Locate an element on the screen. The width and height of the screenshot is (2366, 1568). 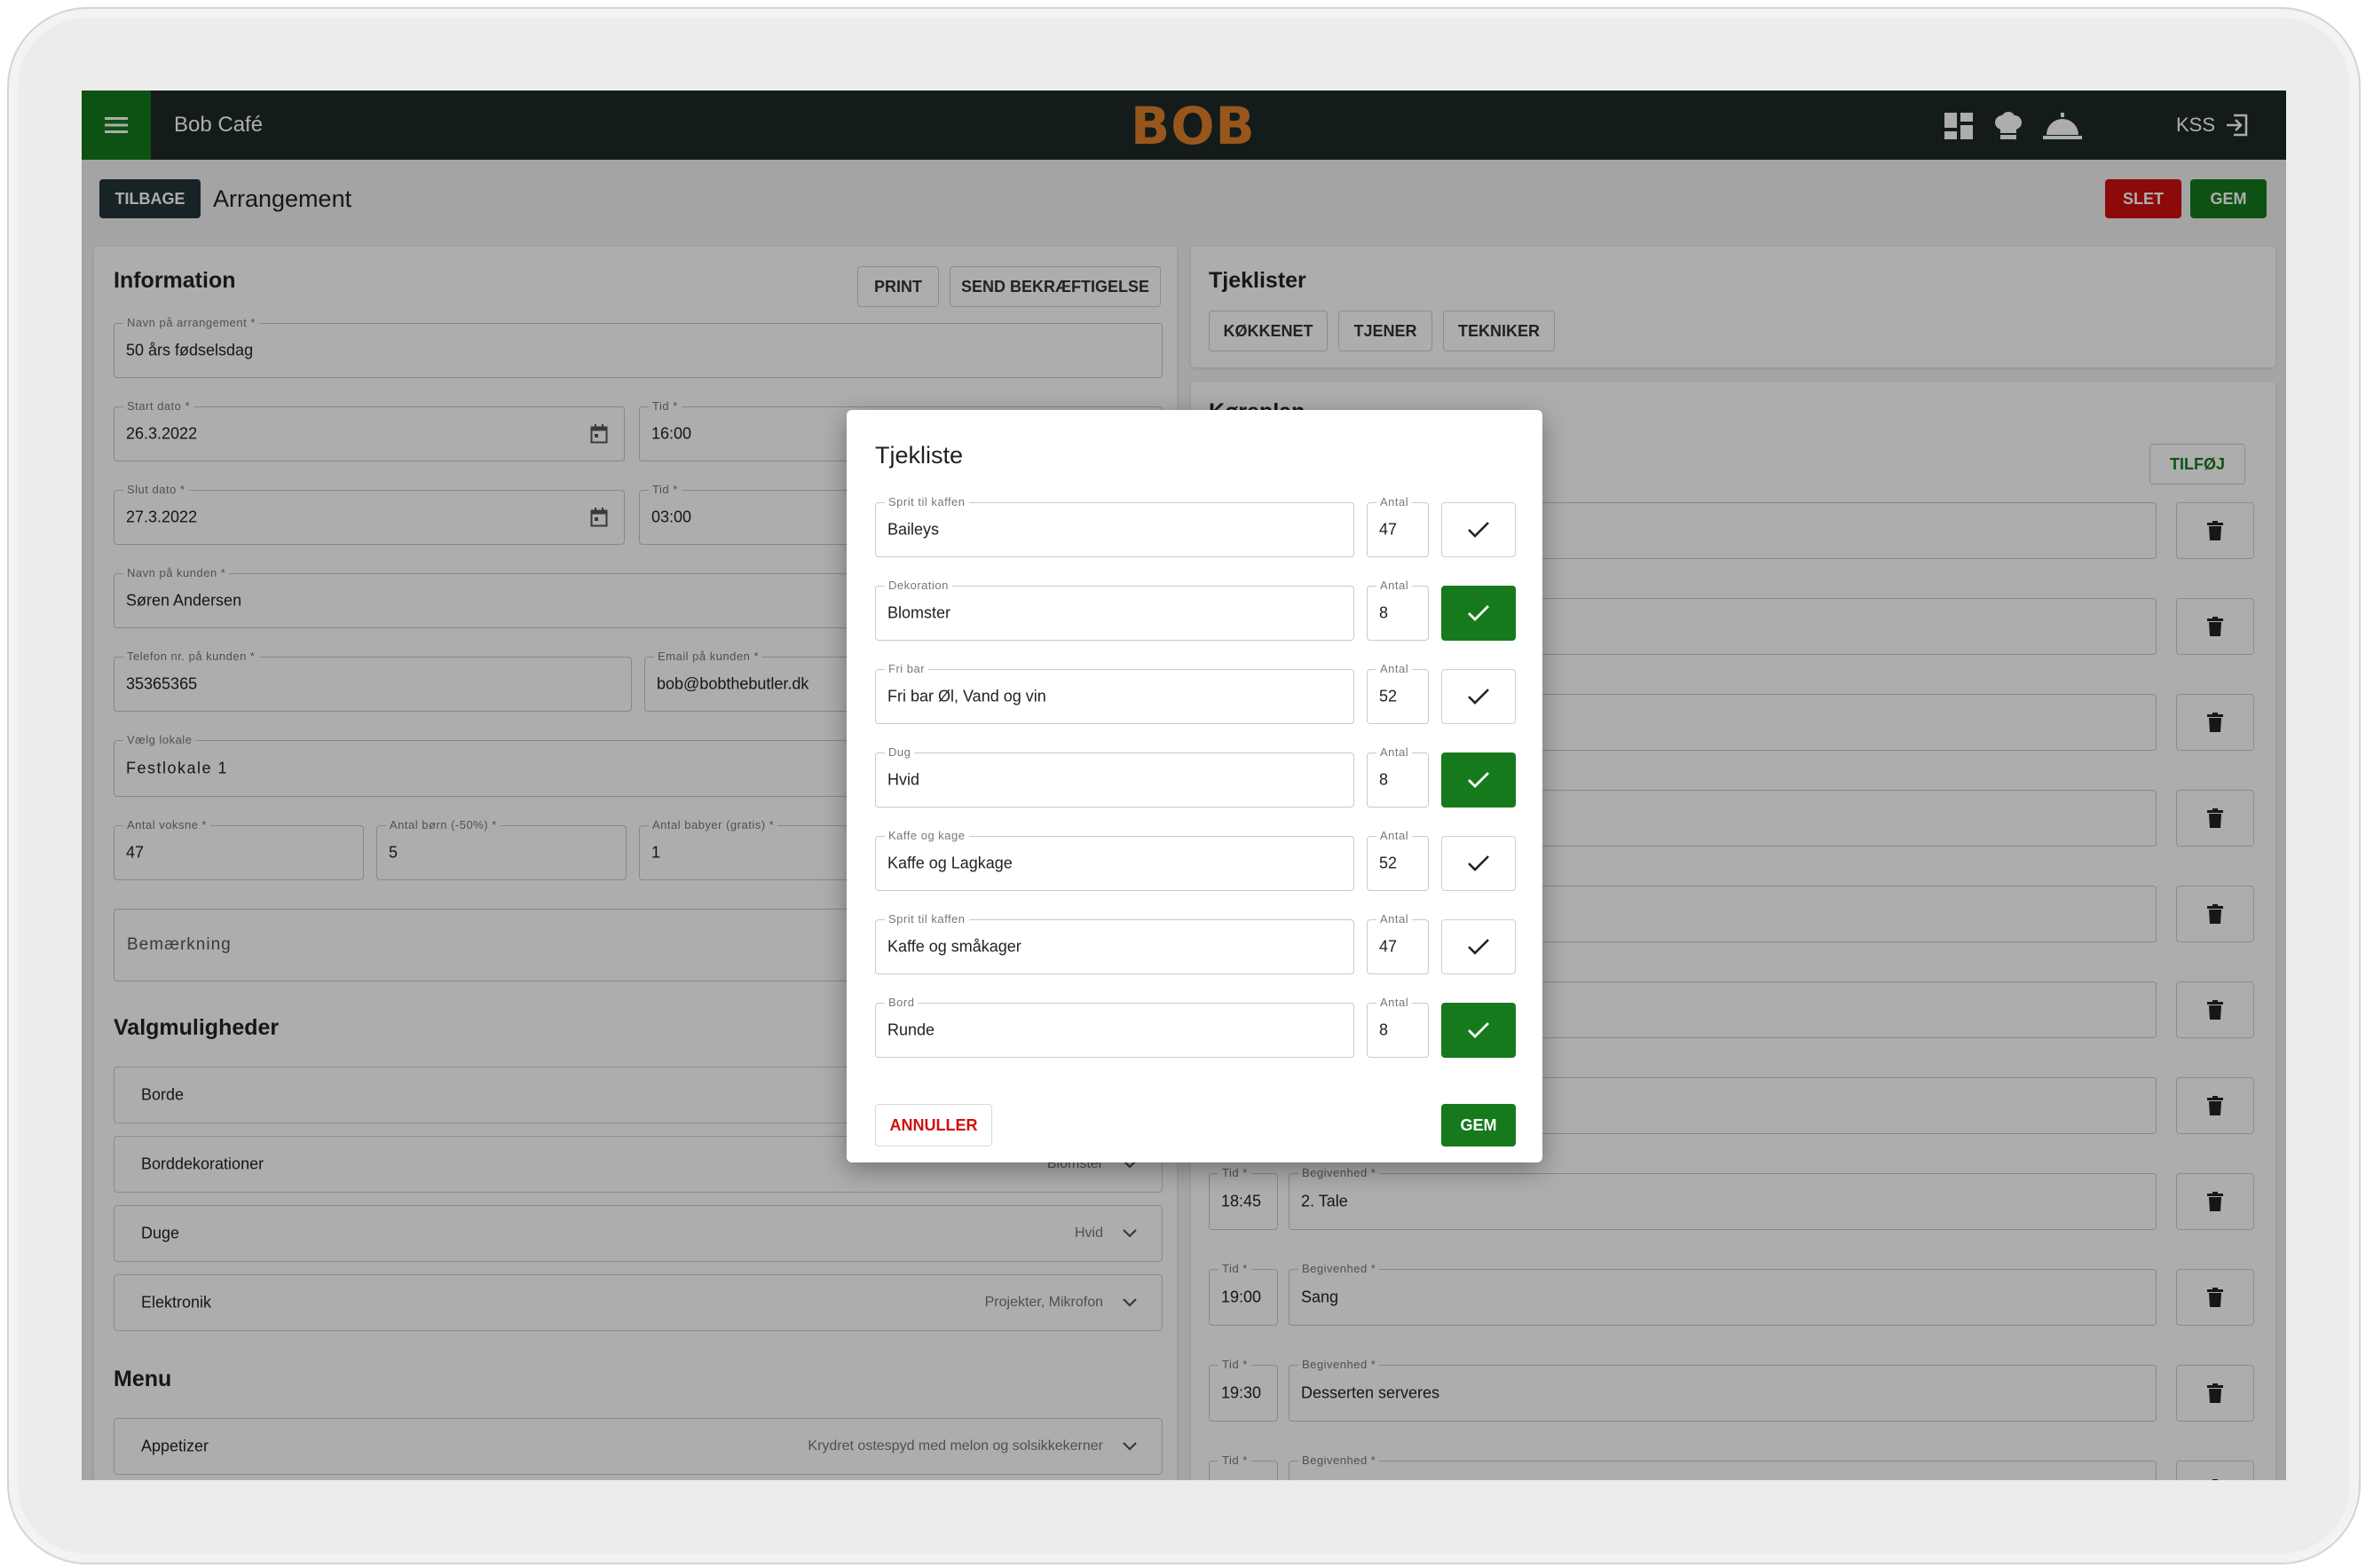
checklist-item-field: Bord Runde is located at coordinates (1114, 1027).